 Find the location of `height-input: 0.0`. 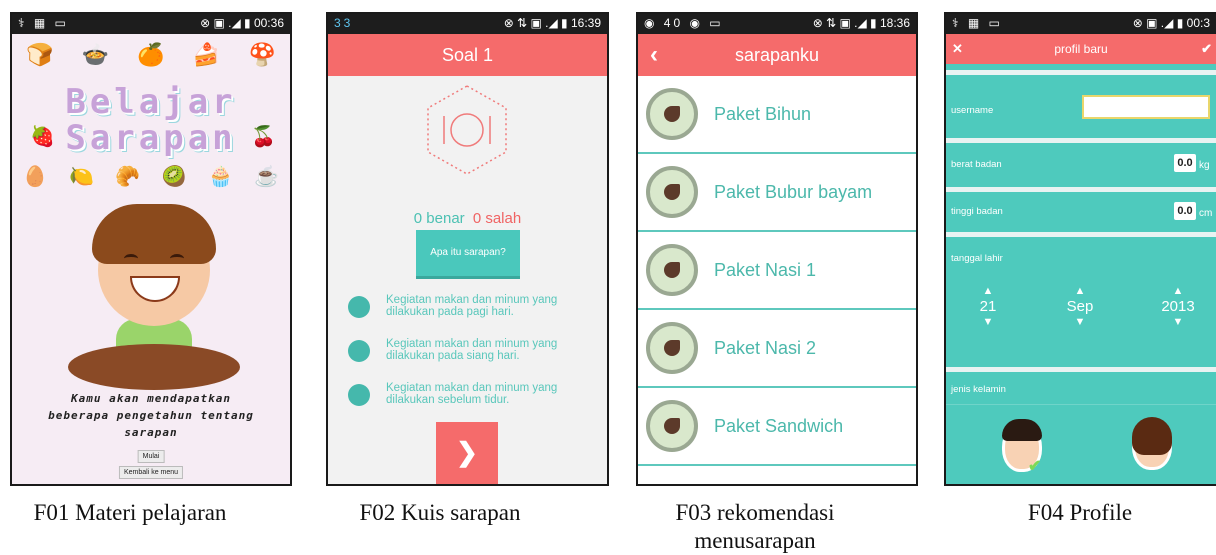

height-input: 0.0 is located at coordinates (1185, 211).